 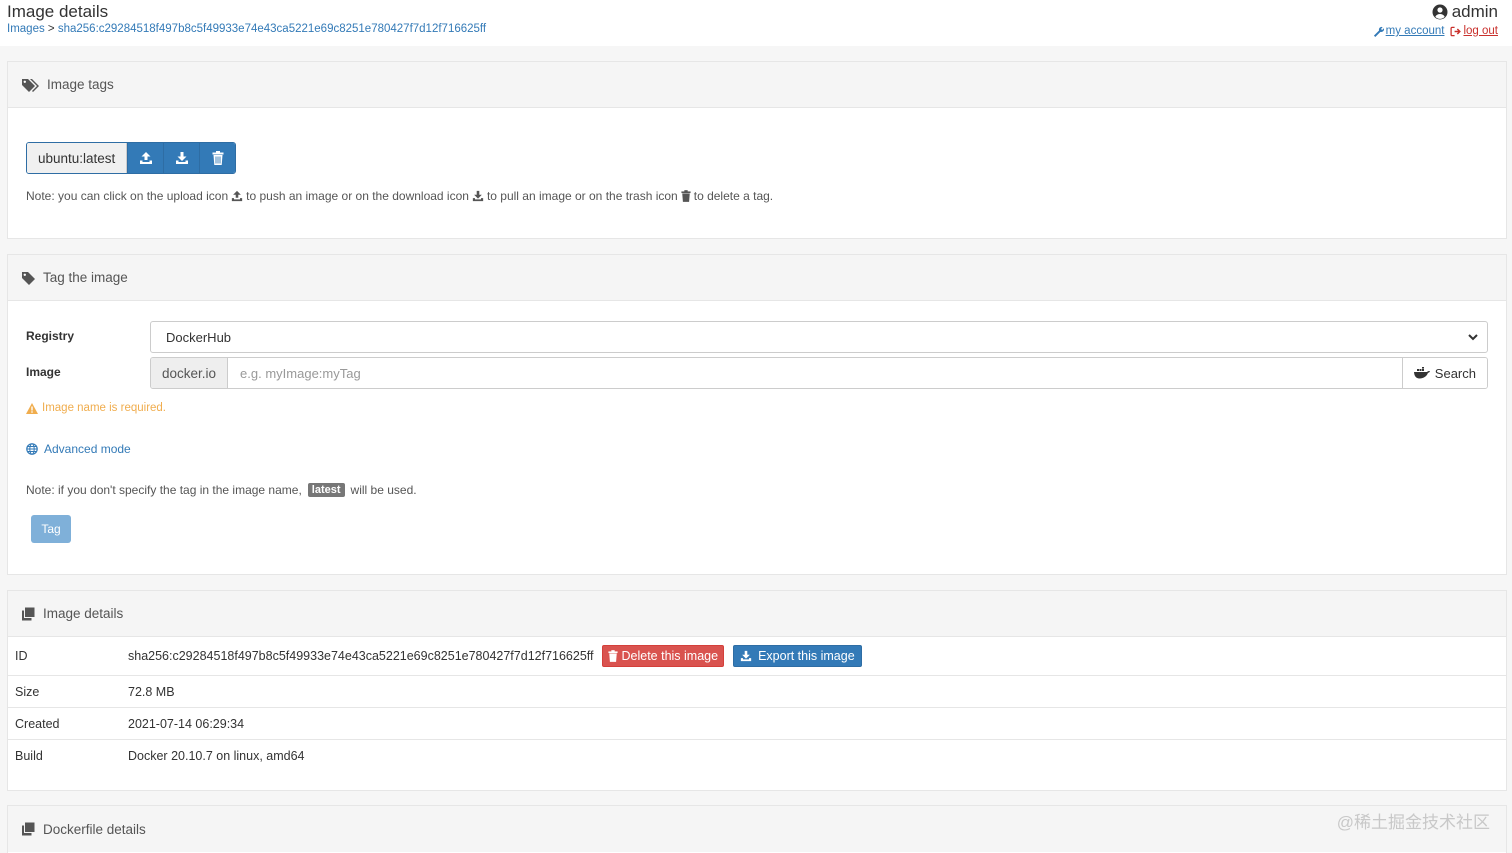 What do you see at coordinates (1415, 31) in the screenshot?
I see `my-account-label: my account` at bounding box center [1415, 31].